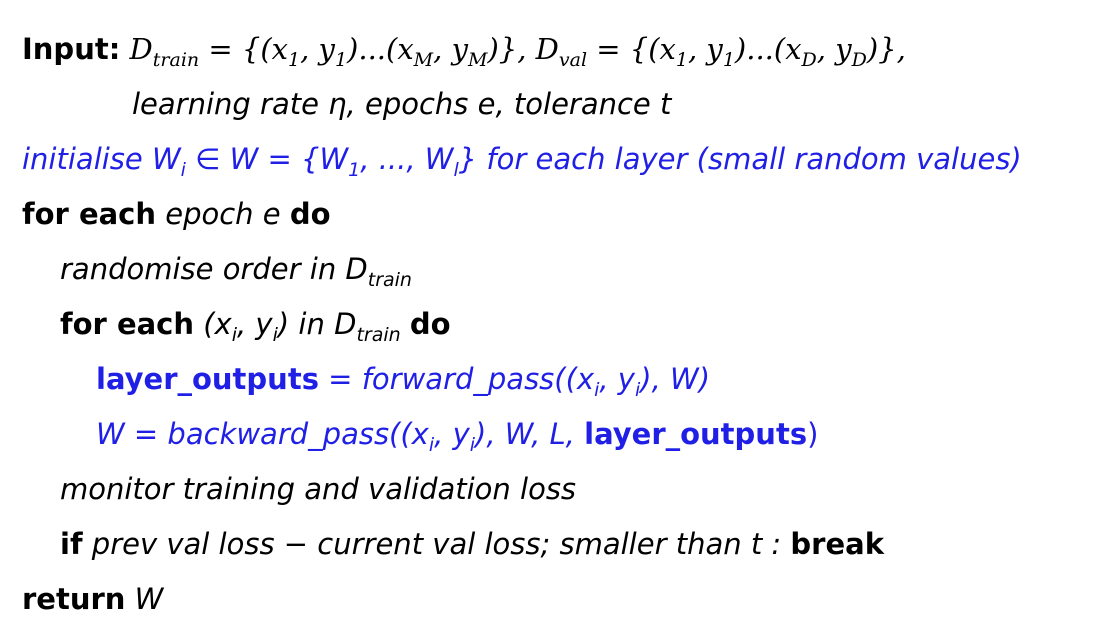 The width and height of the screenshot is (1103, 630). Describe the element at coordinates (559, 269) in the screenshot. I see `randomise-line: randomise order in Dtrain` at that location.